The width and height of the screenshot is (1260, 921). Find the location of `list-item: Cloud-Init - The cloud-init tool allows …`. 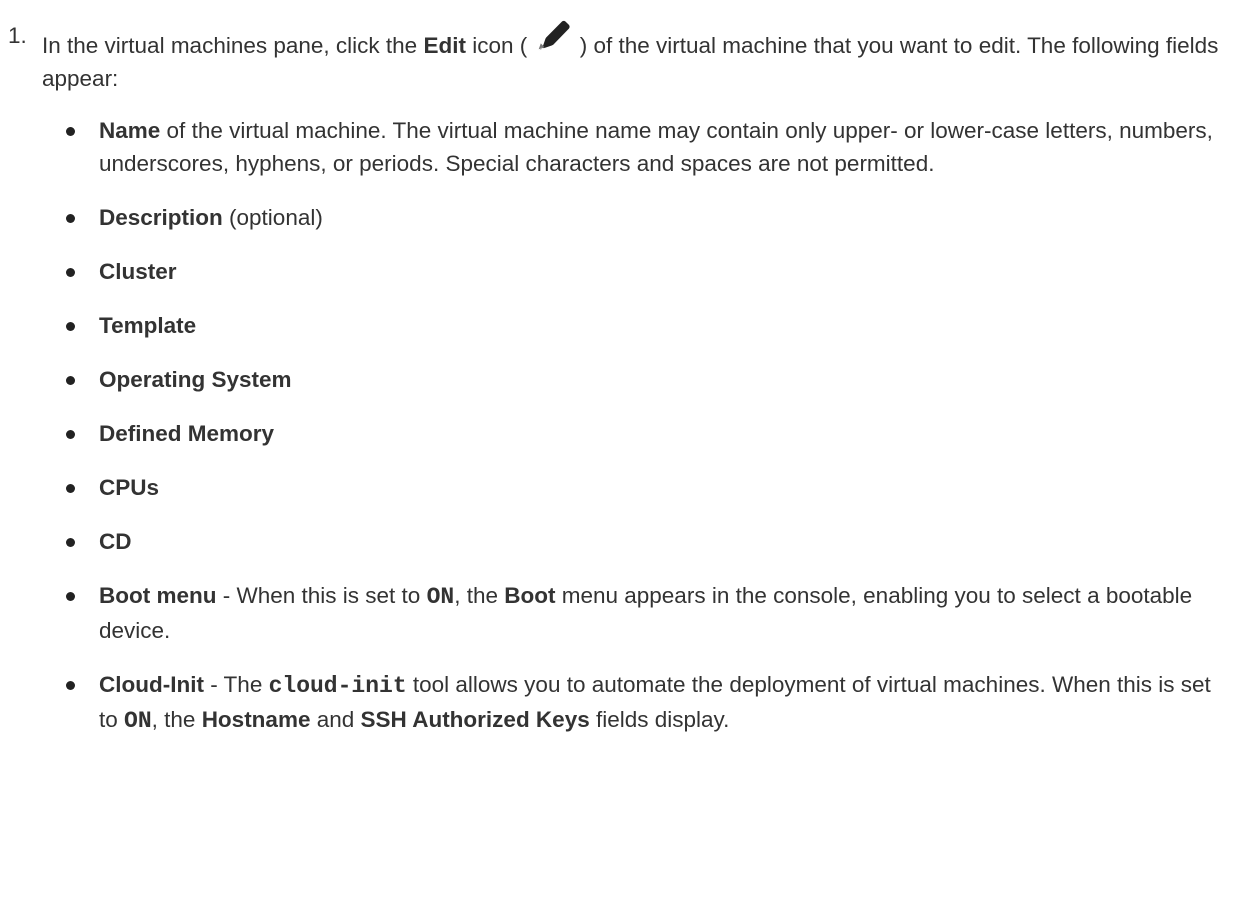

list-item: Cloud-Init - The cloud-init tool allows … is located at coordinates (620, 703).